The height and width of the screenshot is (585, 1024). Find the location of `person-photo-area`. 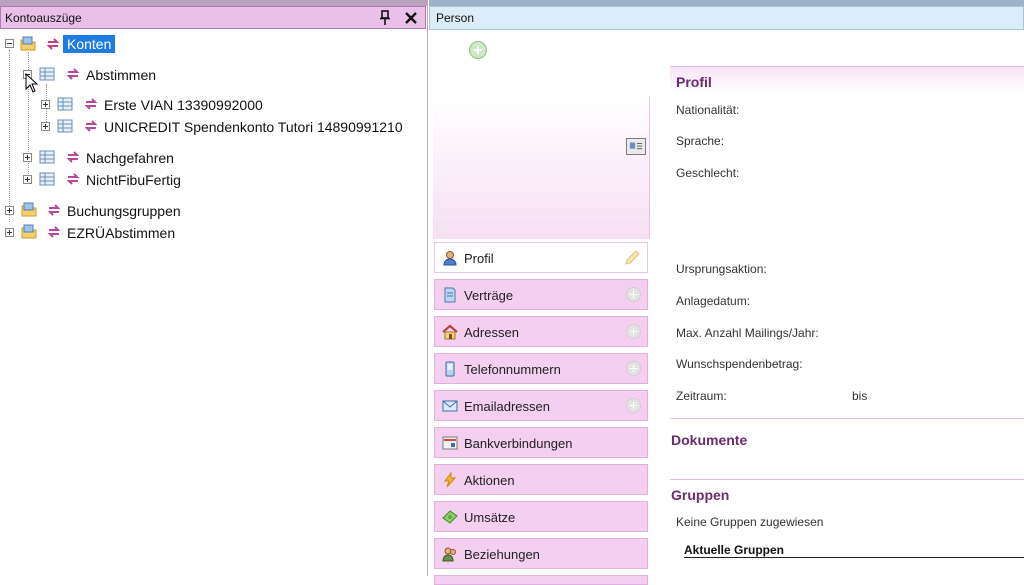

person-photo-area is located at coordinates (541, 167).